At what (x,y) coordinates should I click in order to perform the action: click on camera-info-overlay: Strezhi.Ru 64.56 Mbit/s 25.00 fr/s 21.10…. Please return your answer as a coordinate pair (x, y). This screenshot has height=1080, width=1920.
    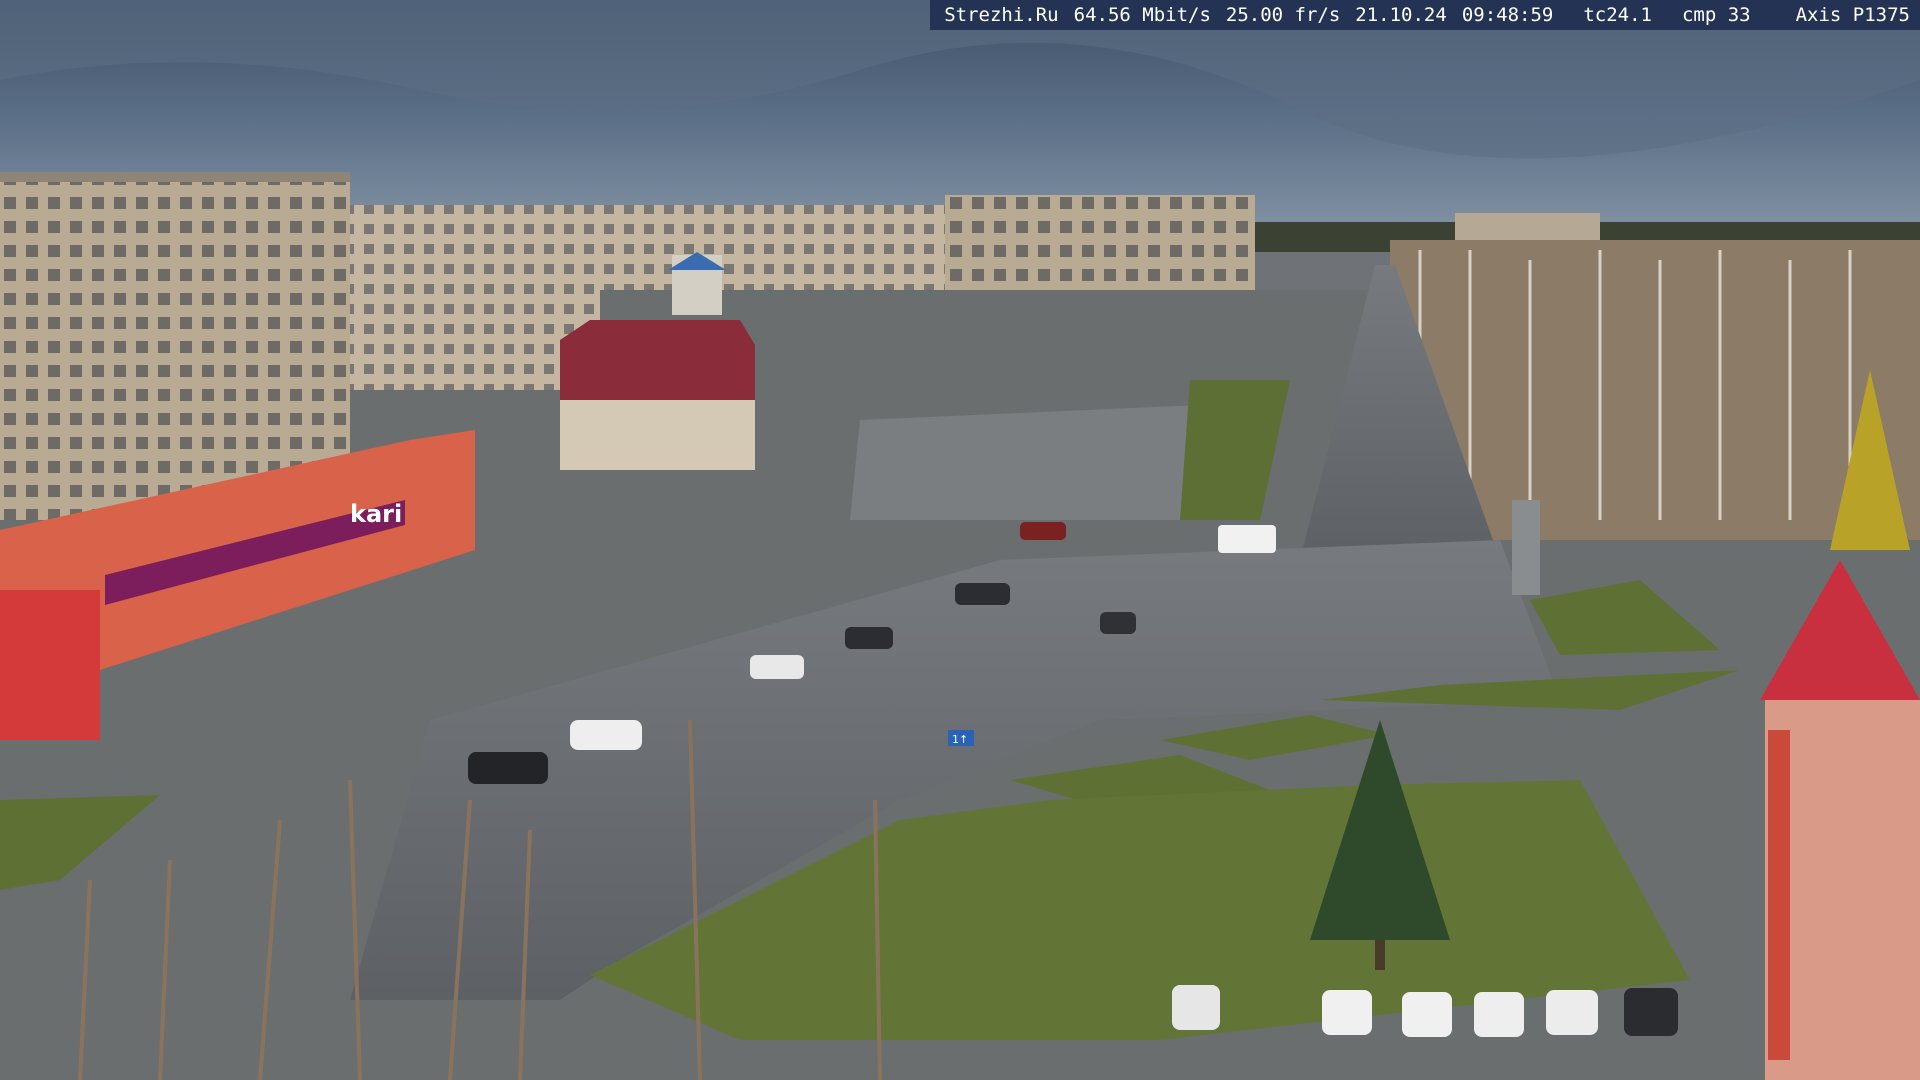
    Looking at the image, I should click on (1425, 15).